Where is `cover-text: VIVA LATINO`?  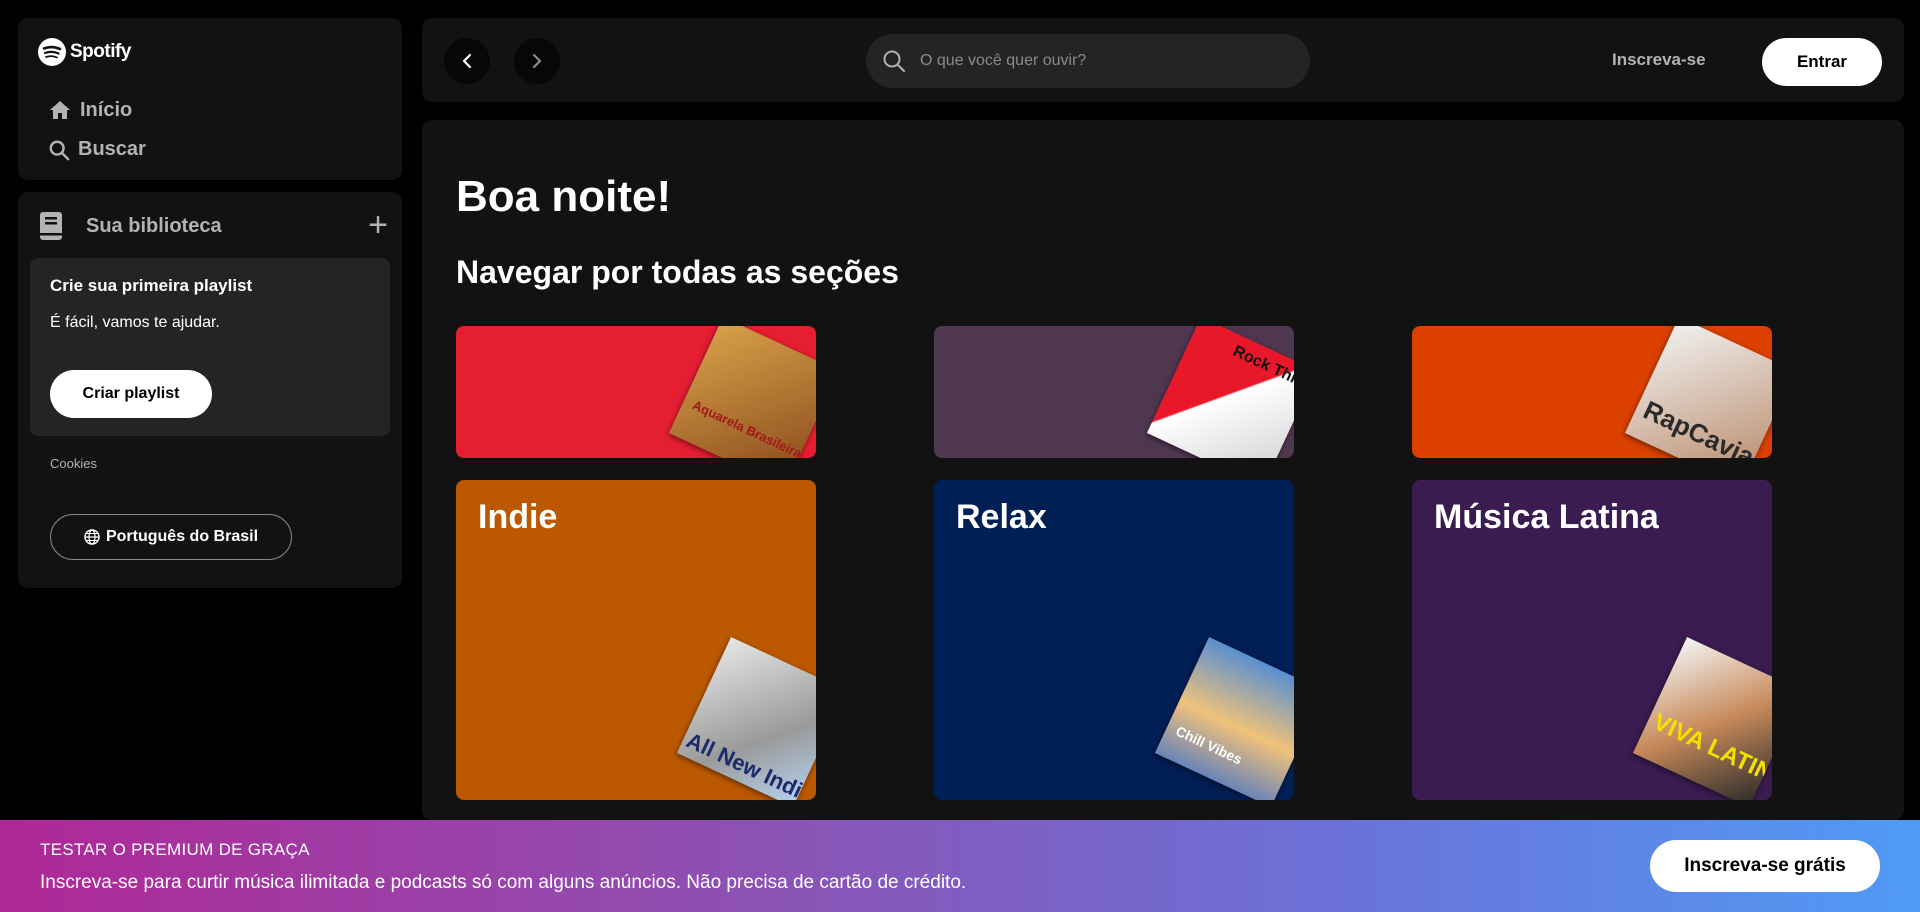 cover-text: VIVA LATINO is located at coordinates (1710, 752).